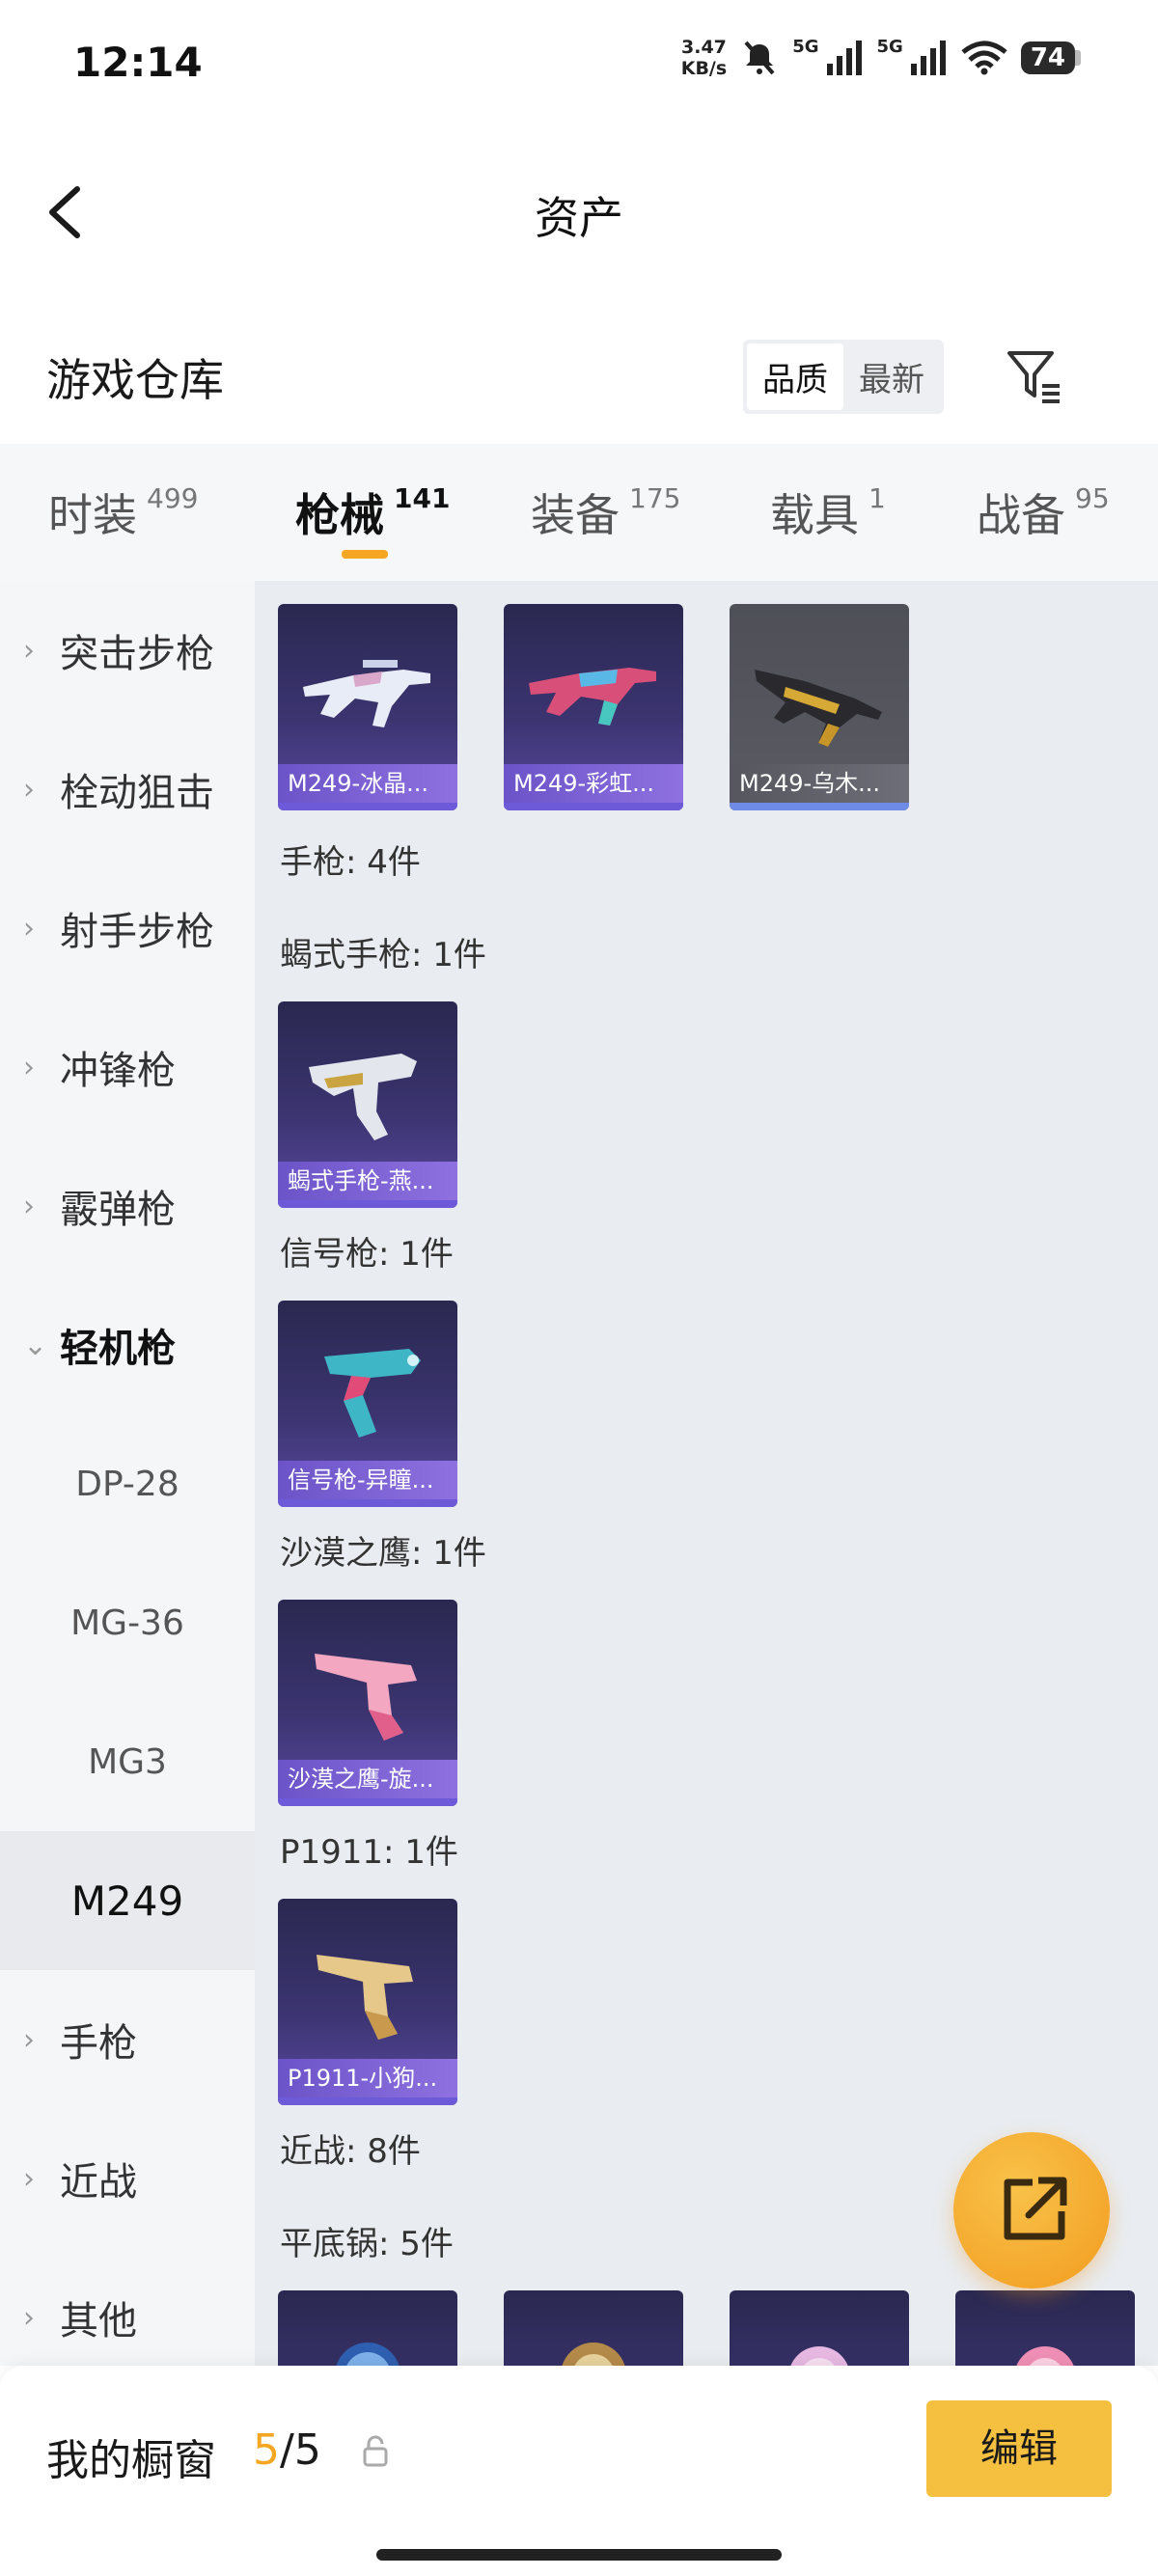 The width and height of the screenshot is (1158, 2576). Describe the element at coordinates (35, 1345) in the screenshot. I see `chevron-down-icon: ⌄` at that location.